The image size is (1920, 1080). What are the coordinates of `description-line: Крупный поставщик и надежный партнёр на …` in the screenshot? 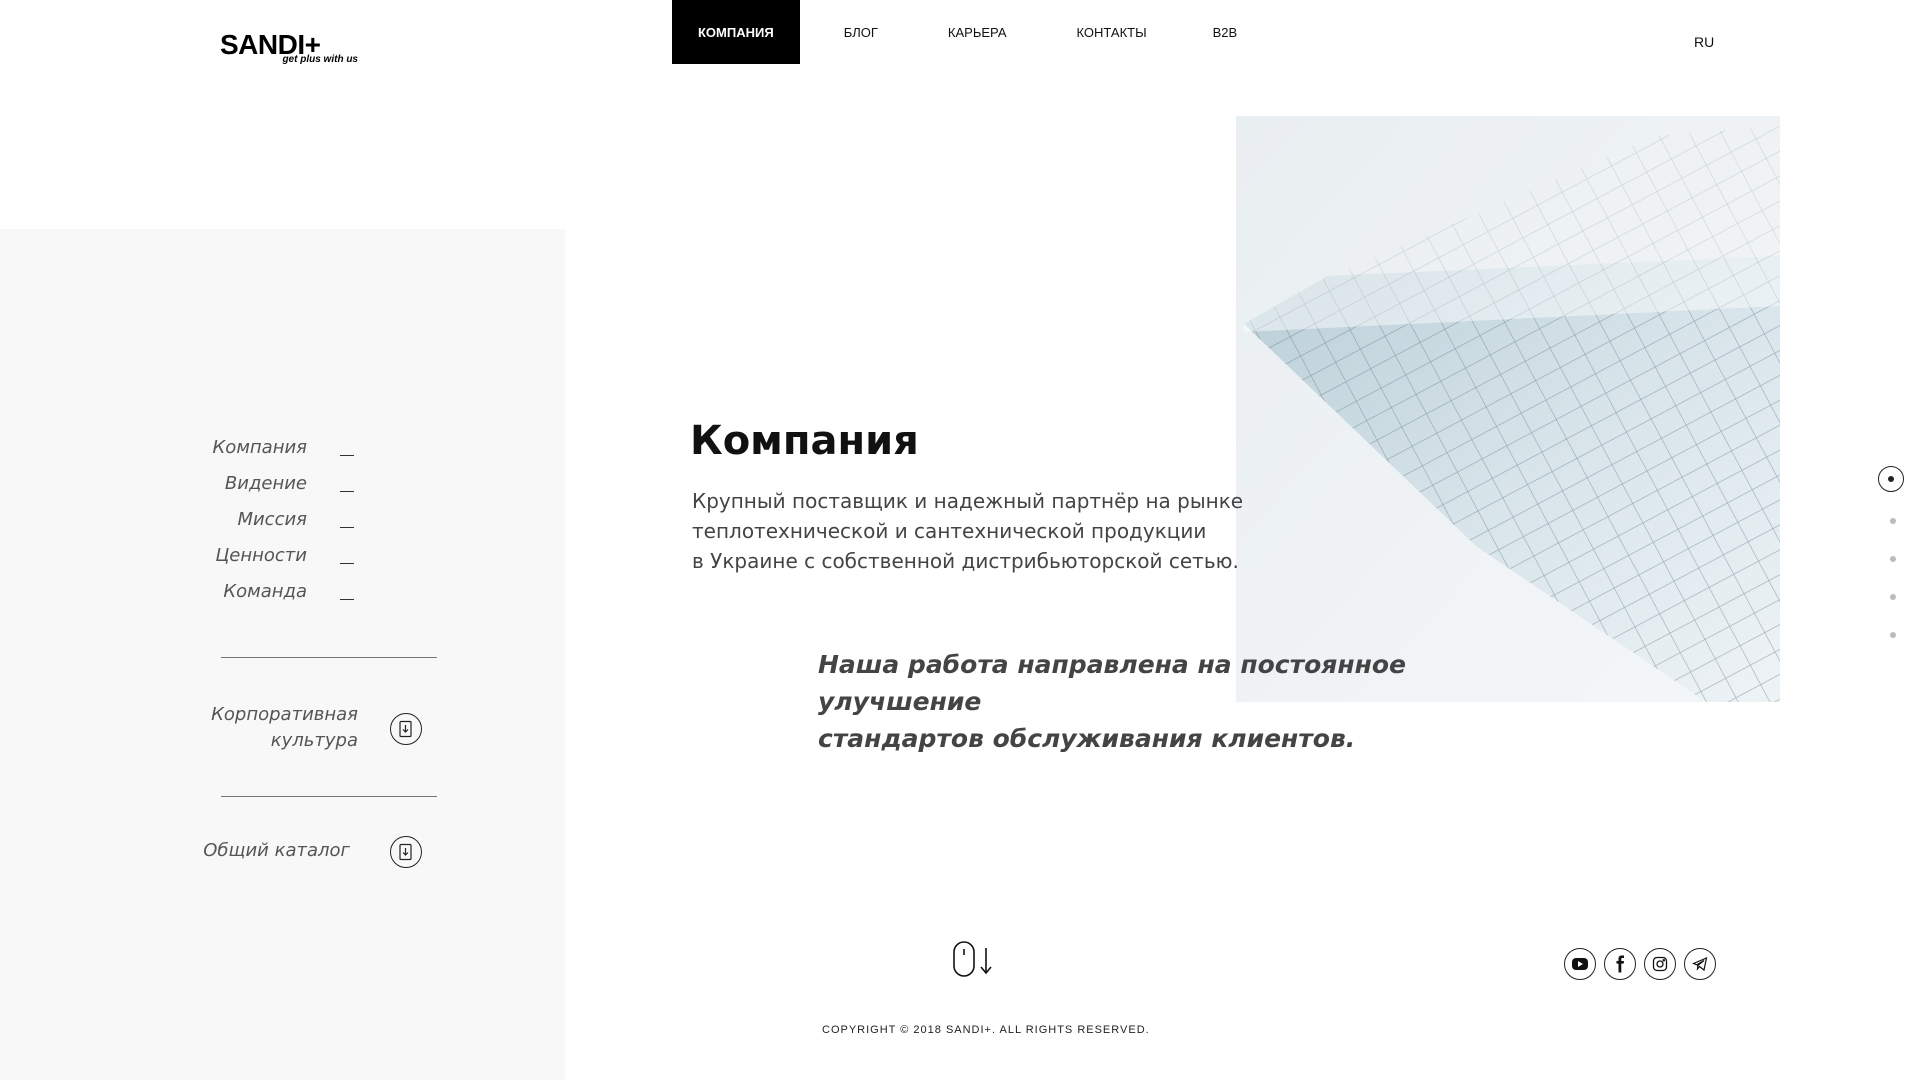 It's located at (968, 501).